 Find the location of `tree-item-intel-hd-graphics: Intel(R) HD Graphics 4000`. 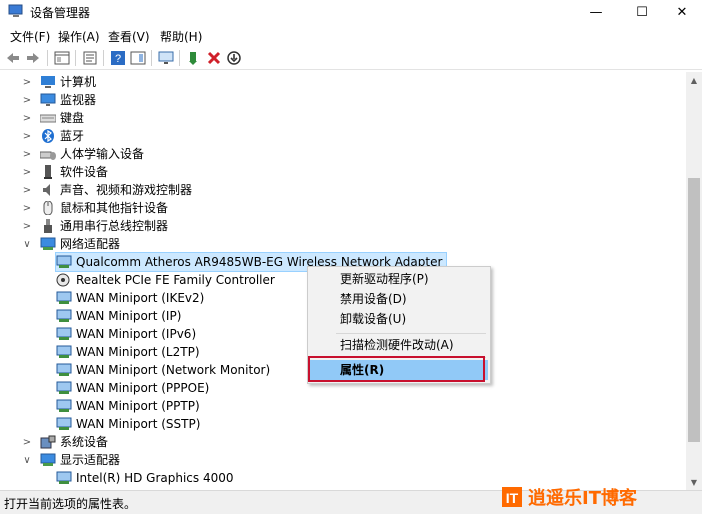

tree-item-intel-hd-graphics: Intel(R) HD Graphics 4000 is located at coordinates (145, 478).